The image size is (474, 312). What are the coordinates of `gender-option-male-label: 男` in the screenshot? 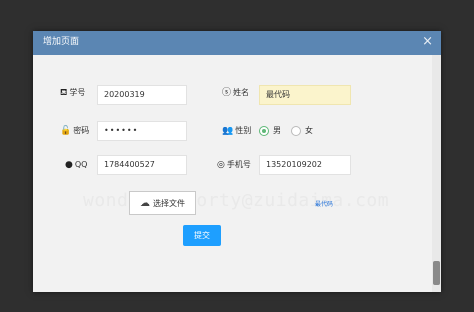 It's located at (277, 130).